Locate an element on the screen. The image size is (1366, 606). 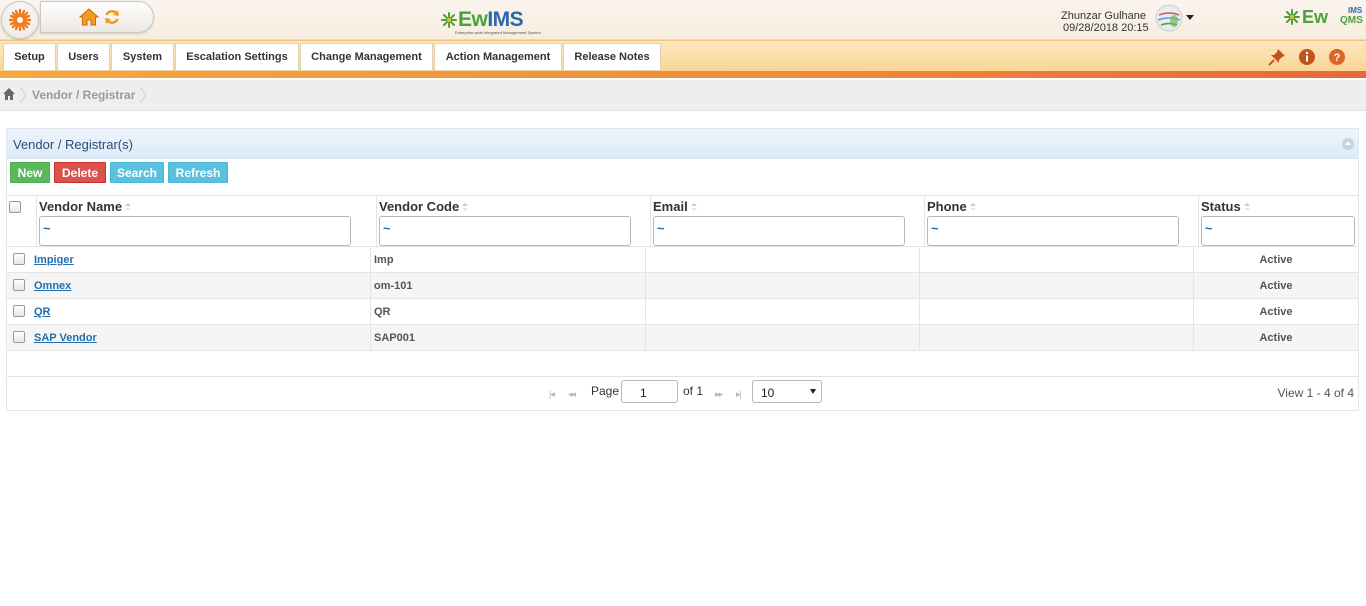
menu-system: System is located at coordinates (142, 57).